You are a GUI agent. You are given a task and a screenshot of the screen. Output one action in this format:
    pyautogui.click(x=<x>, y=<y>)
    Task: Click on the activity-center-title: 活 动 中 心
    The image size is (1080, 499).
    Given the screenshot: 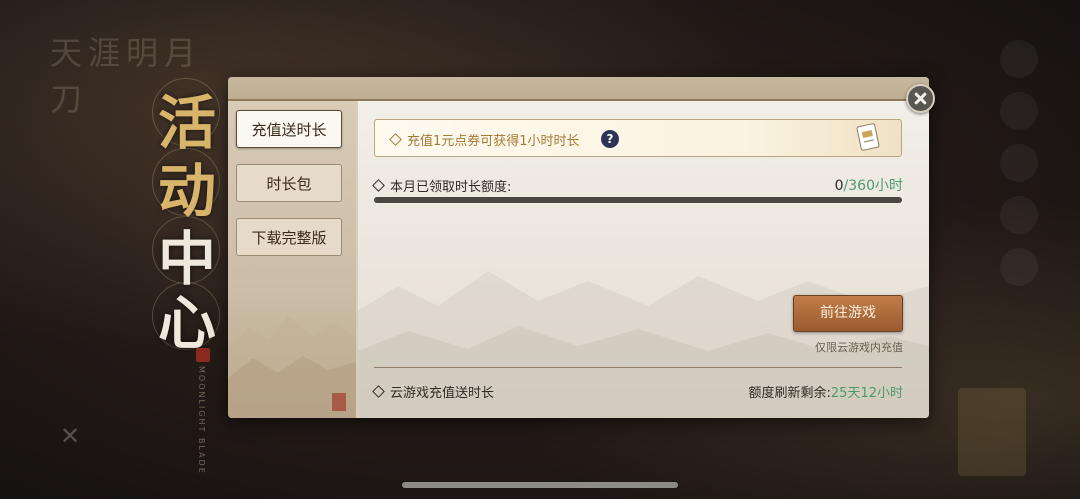 What is the action you would take?
    pyautogui.click(x=189, y=216)
    